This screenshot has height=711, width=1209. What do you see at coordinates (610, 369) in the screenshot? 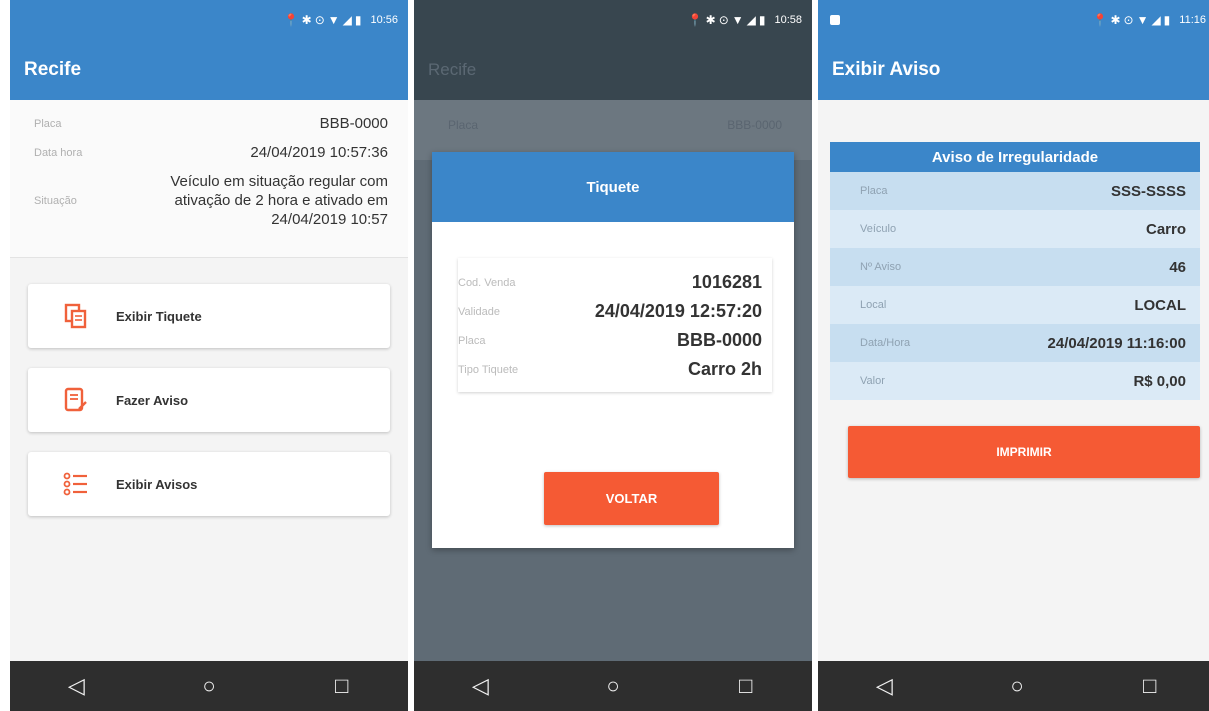
I see `ticket-row: Tipo Tiquete Carro 2h` at bounding box center [610, 369].